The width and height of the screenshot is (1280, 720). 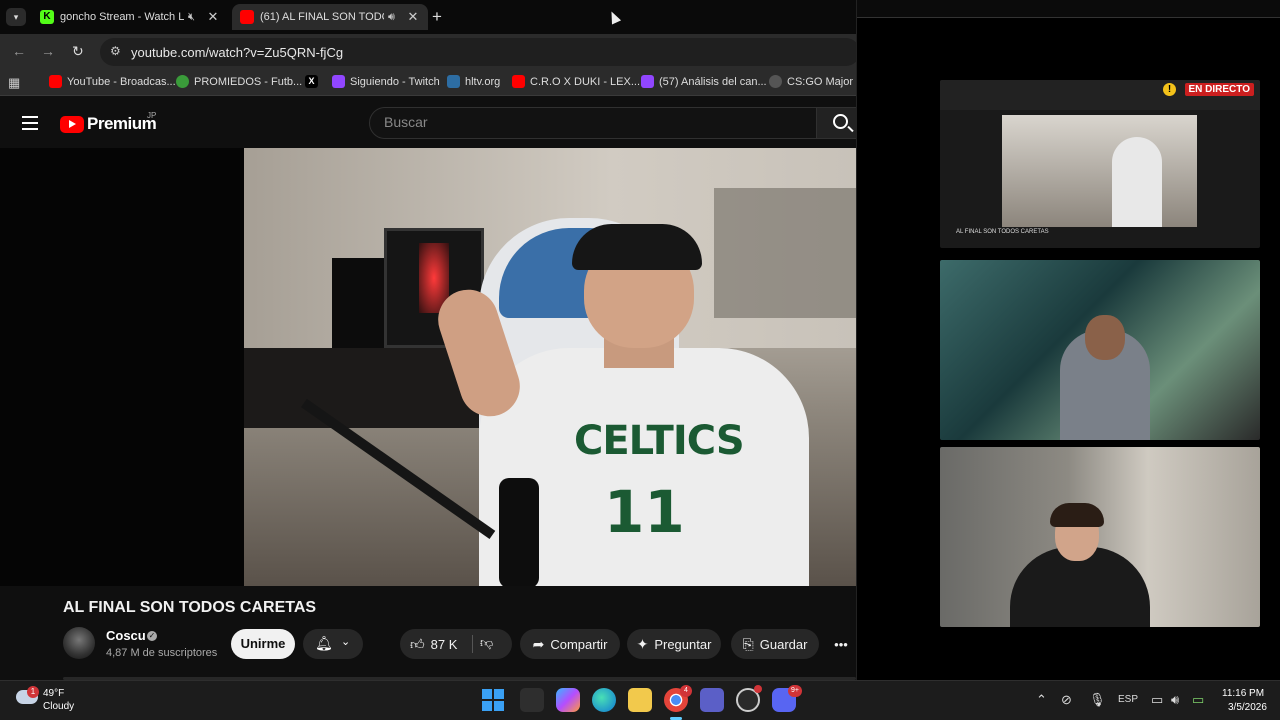 I want to click on channel-avatar, so click(x=79, y=643).